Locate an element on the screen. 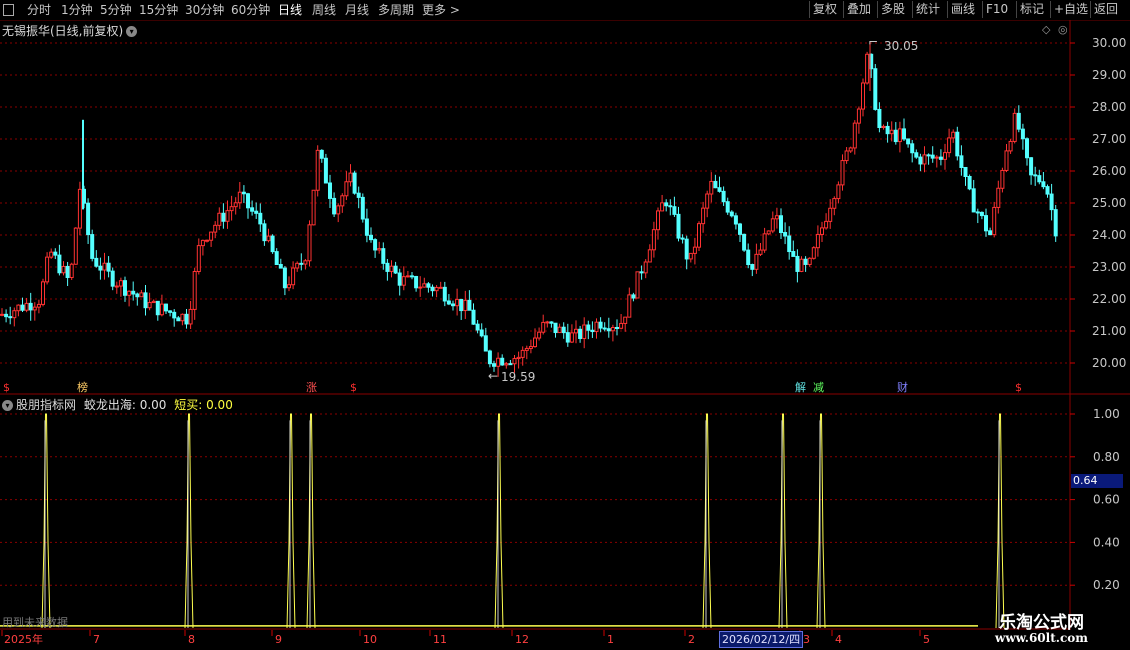  indicator-title: ▾ 股朋指标网 蛟龙出海: 0.00 短买: 0.00 is located at coordinates (117, 404).